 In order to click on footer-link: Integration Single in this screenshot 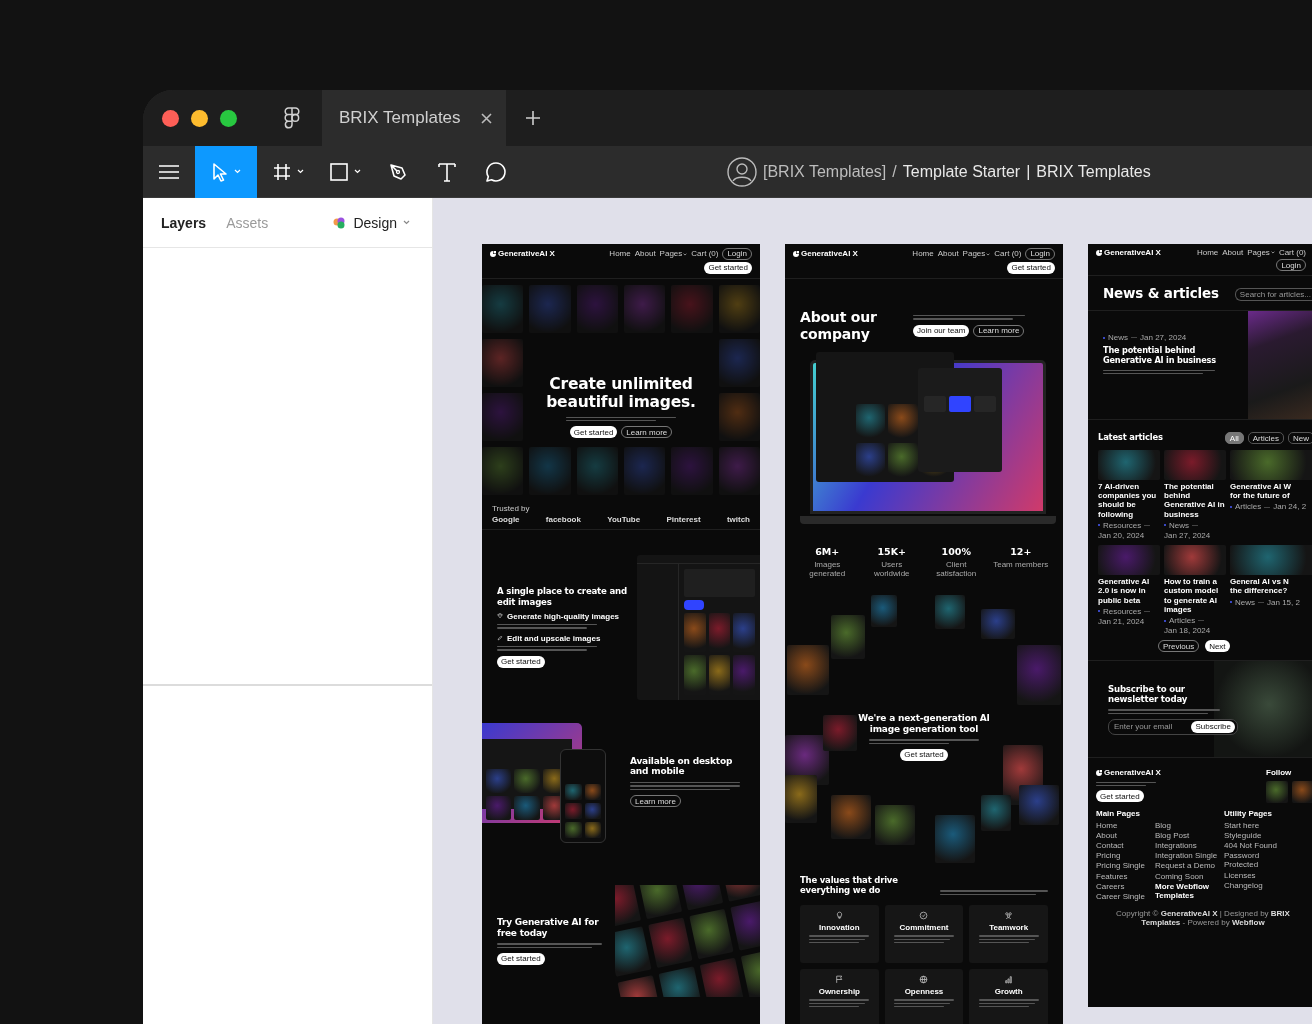, I will do `click(1187, 856)`.